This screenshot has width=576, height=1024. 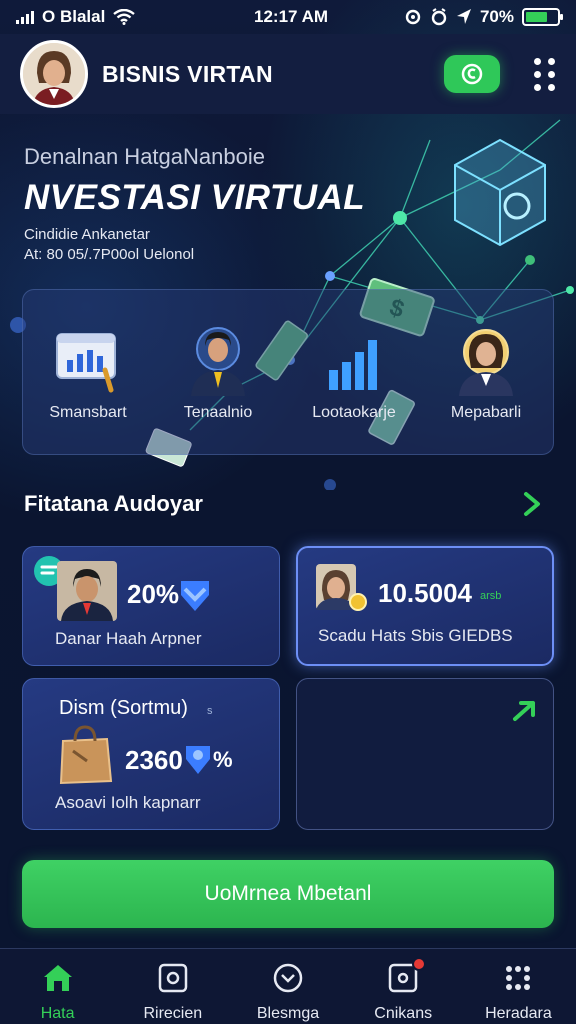 I want to click on avatar, so click(x=54, y=74).